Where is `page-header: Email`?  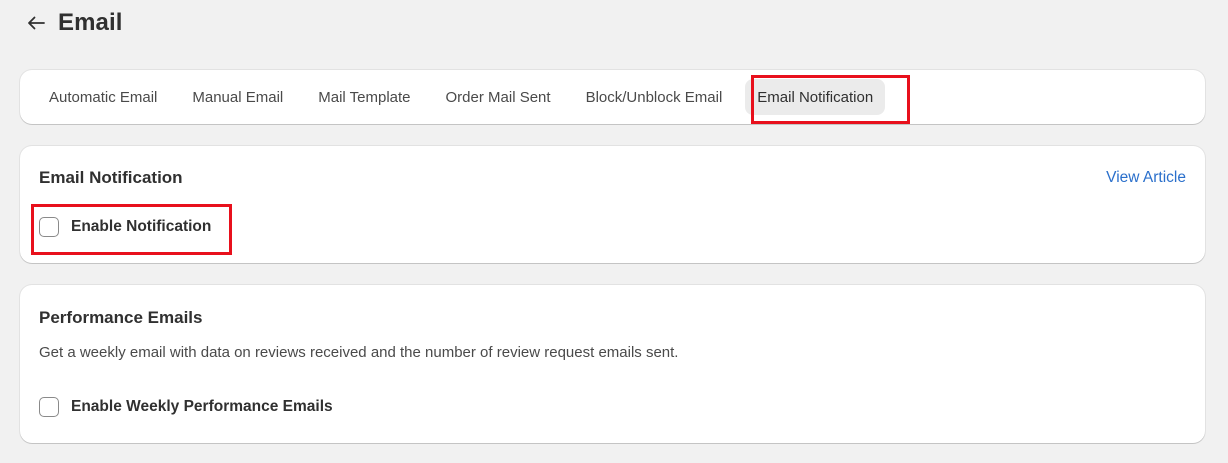
page-header: Email is located at coordinates (73, 23).